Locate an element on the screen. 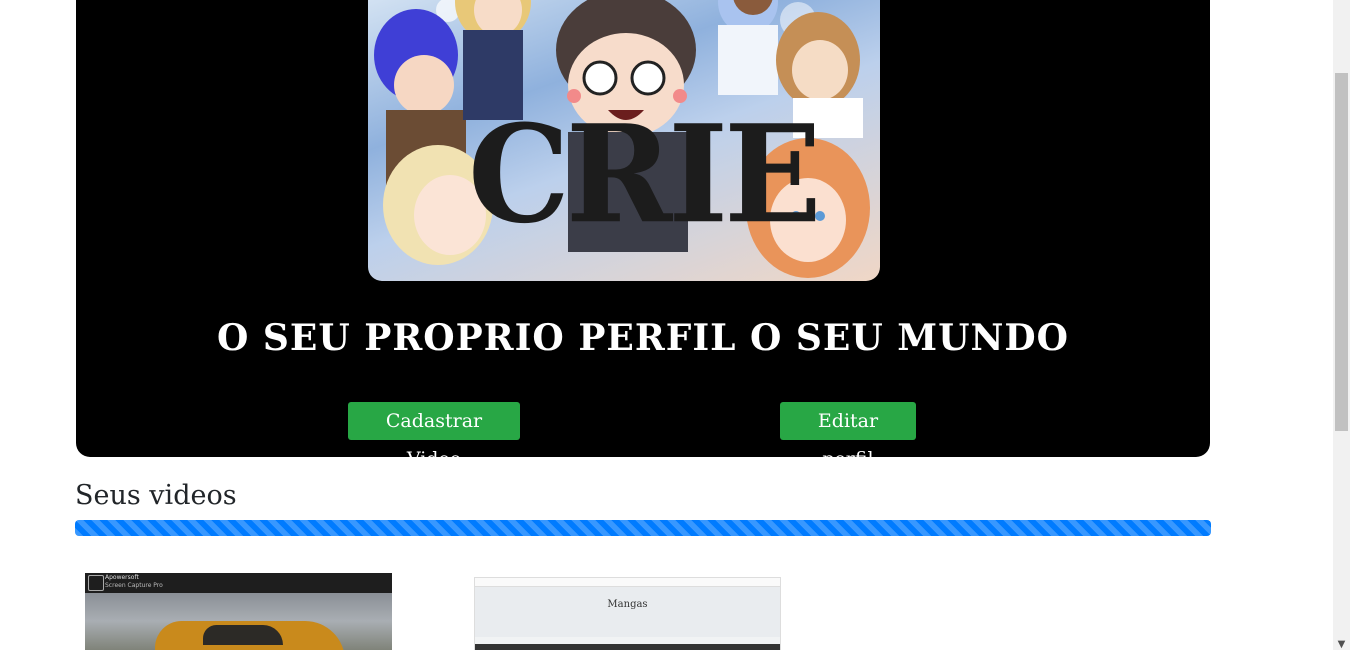  thumbnail-page-title: Mangas is located at coordinates (627, 604).